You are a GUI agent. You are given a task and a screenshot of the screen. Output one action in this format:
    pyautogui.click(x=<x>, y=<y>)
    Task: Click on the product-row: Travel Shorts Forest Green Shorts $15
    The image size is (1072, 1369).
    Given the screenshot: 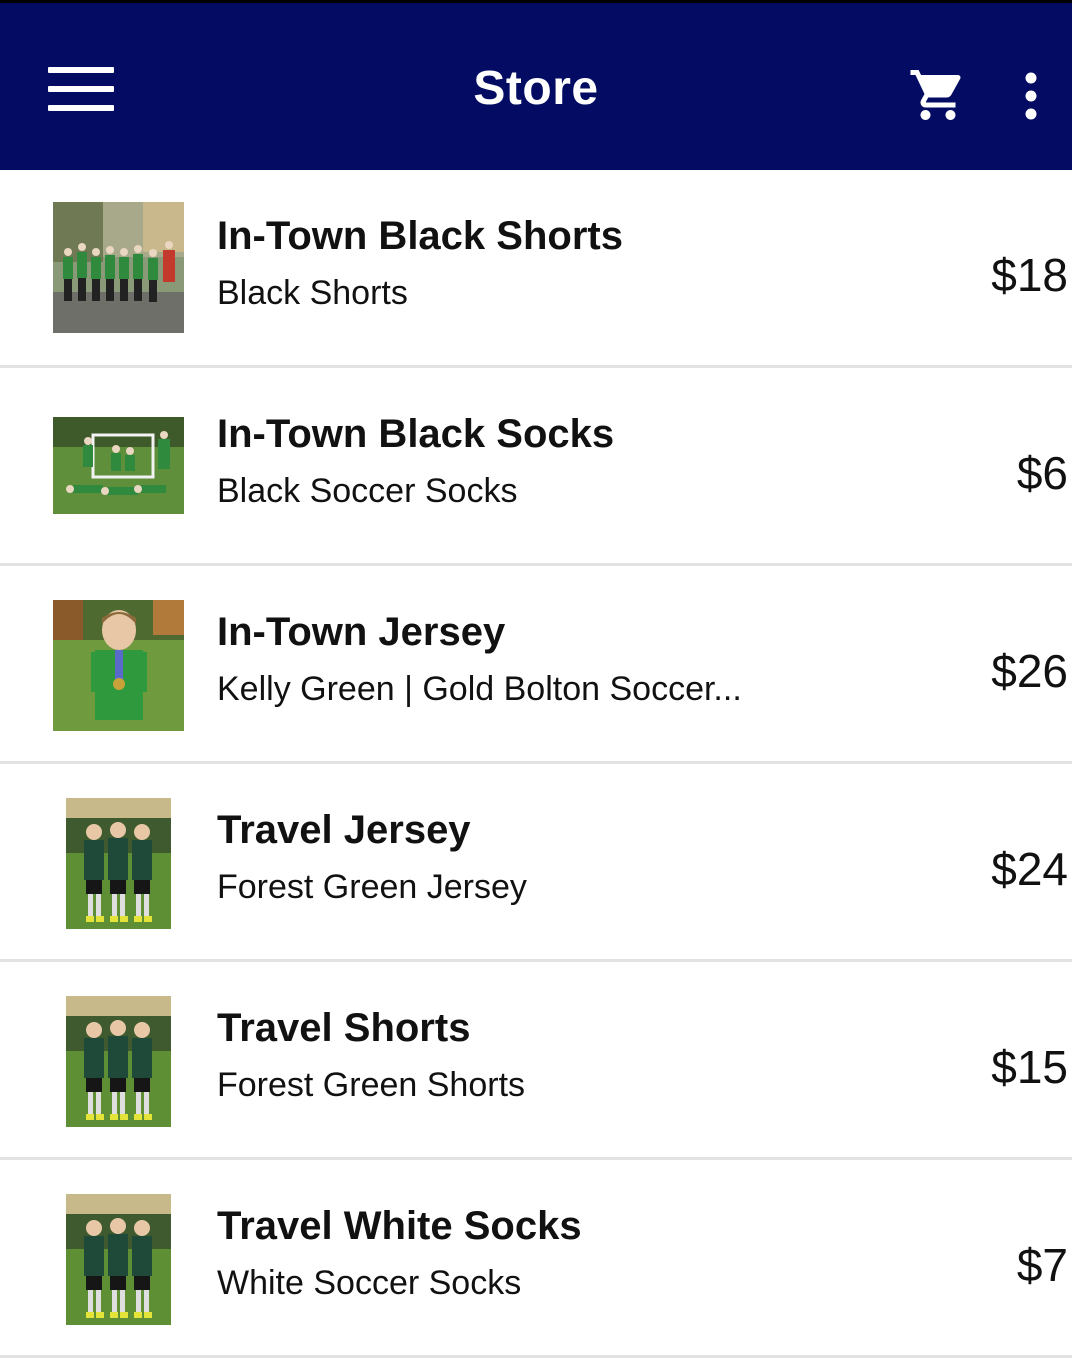 What is the action you would take?
    pyautogui.click(x=536, y=1061)
    